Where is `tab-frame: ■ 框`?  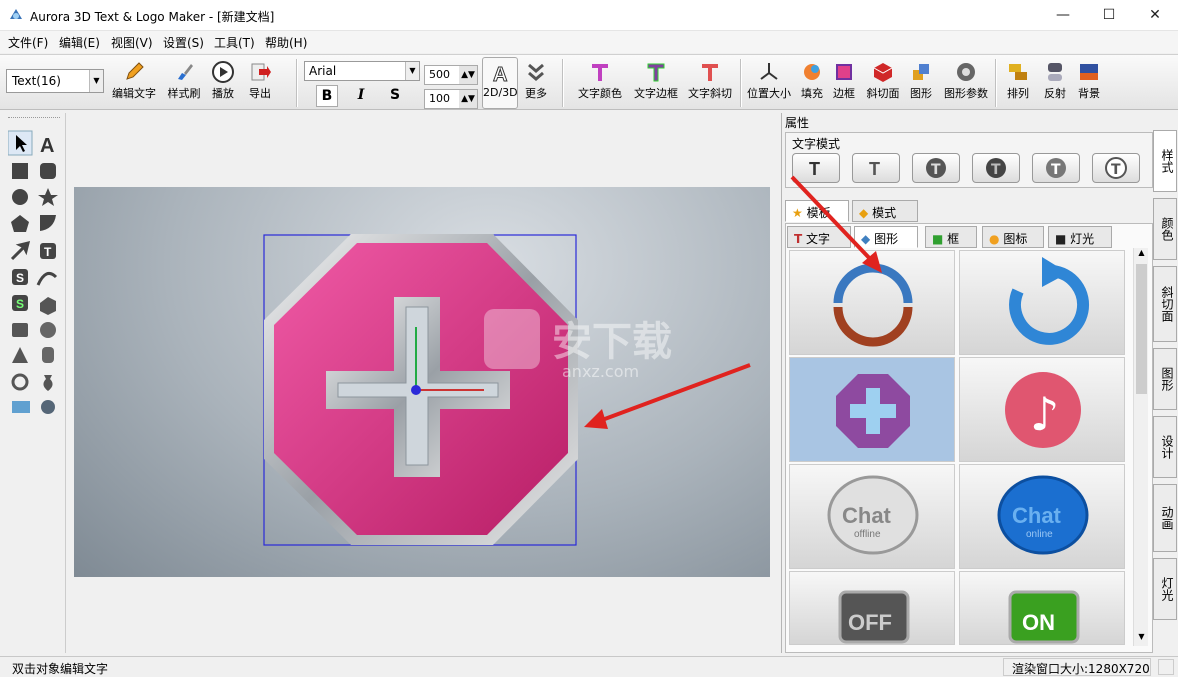 tab-frame: ■ 框 is located at coordinates (951, 237).